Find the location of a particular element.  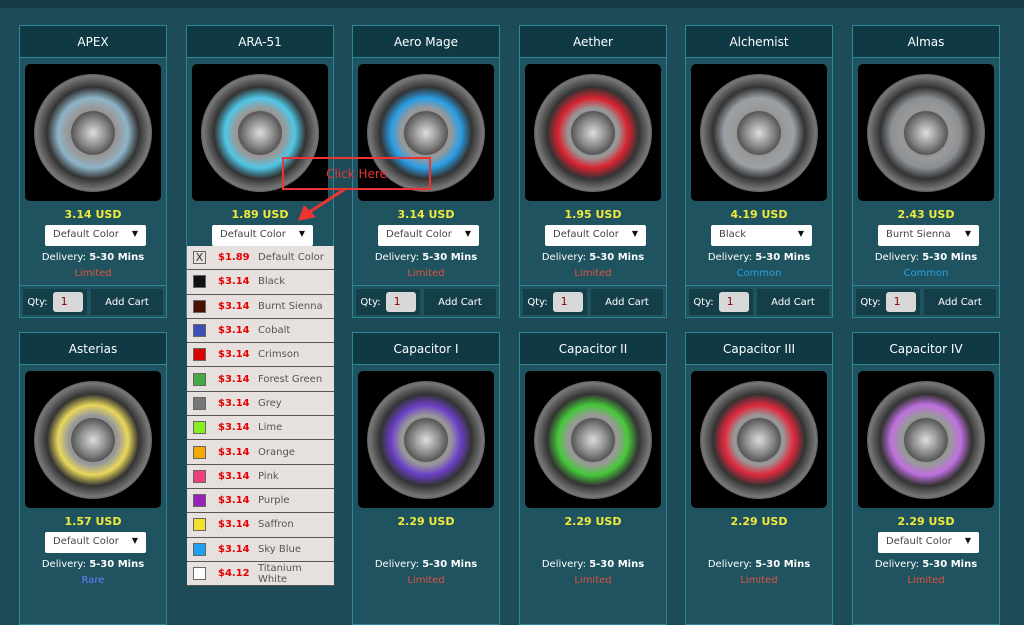

option-name: Cobalt is located at coordinates (274, 331).